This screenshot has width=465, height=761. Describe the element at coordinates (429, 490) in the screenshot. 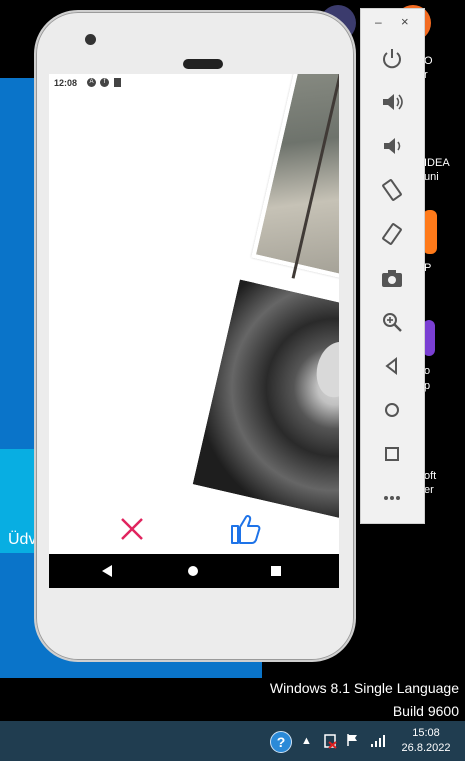

I see `desktop-icon-label: er` at that location.